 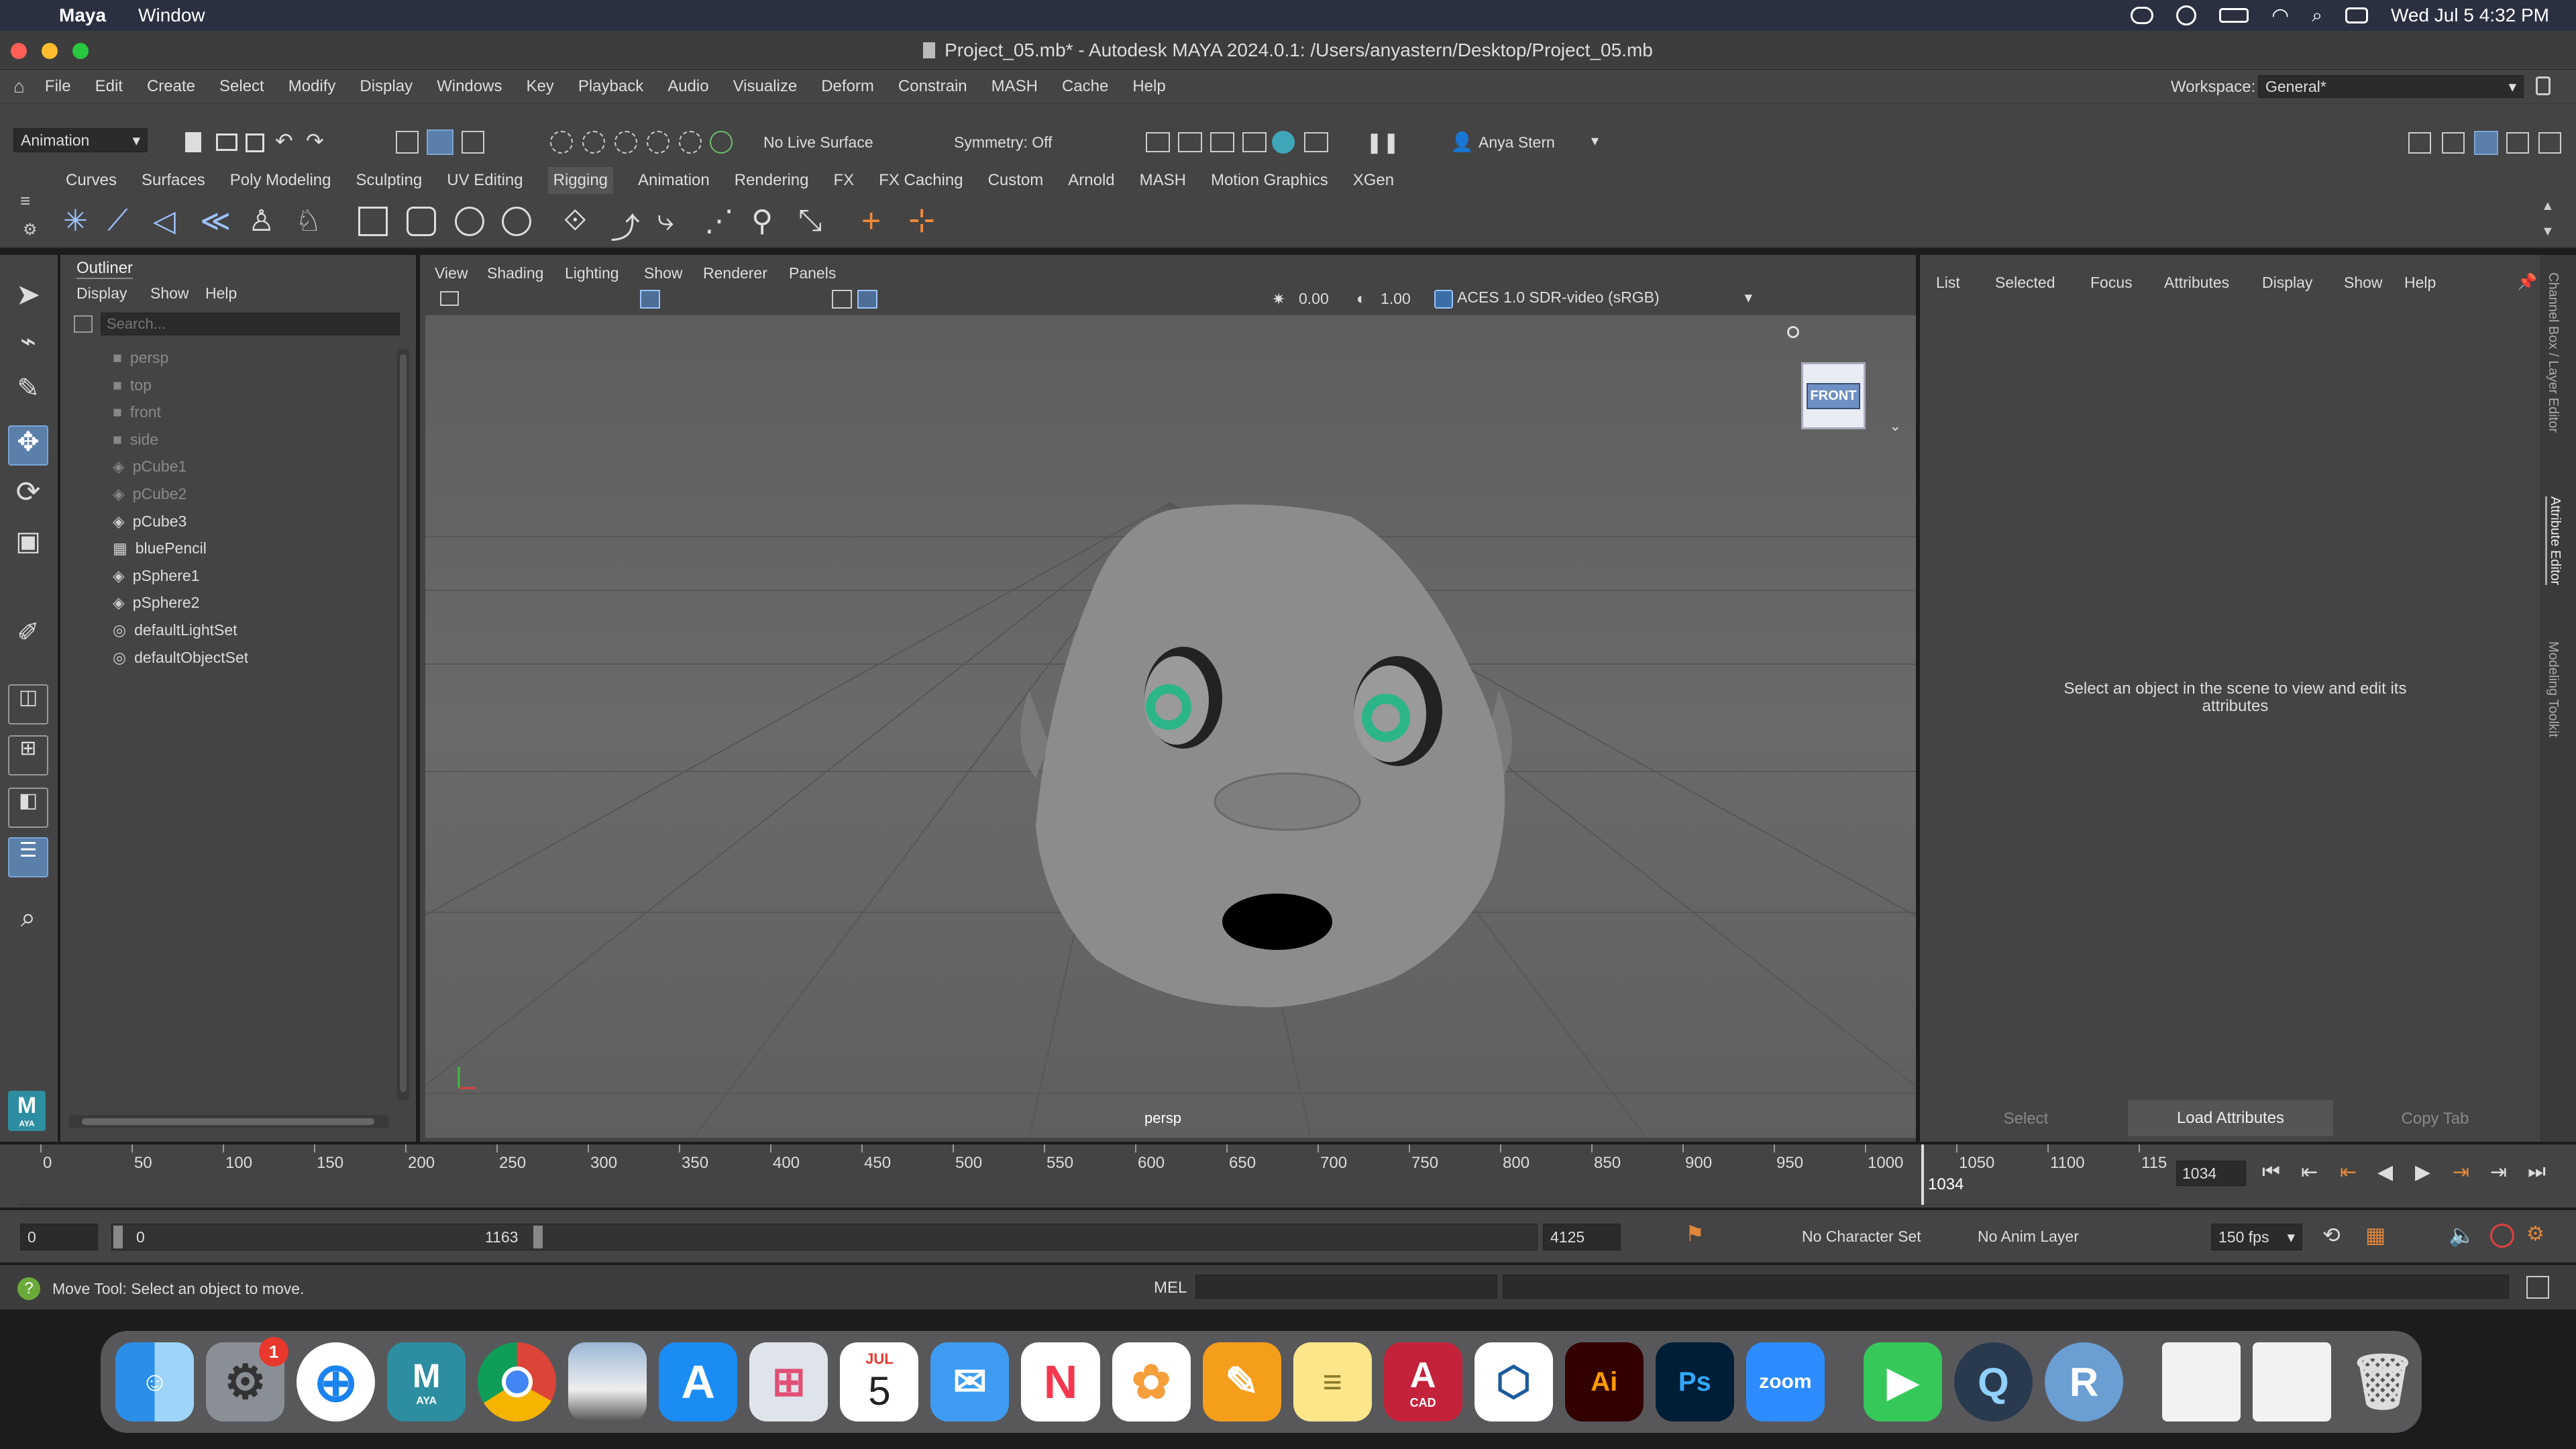 What do you see at coordinates (132, 385) in the screenshot?
I see `outliner-item: ■ top` at bounding box center [132, 385].